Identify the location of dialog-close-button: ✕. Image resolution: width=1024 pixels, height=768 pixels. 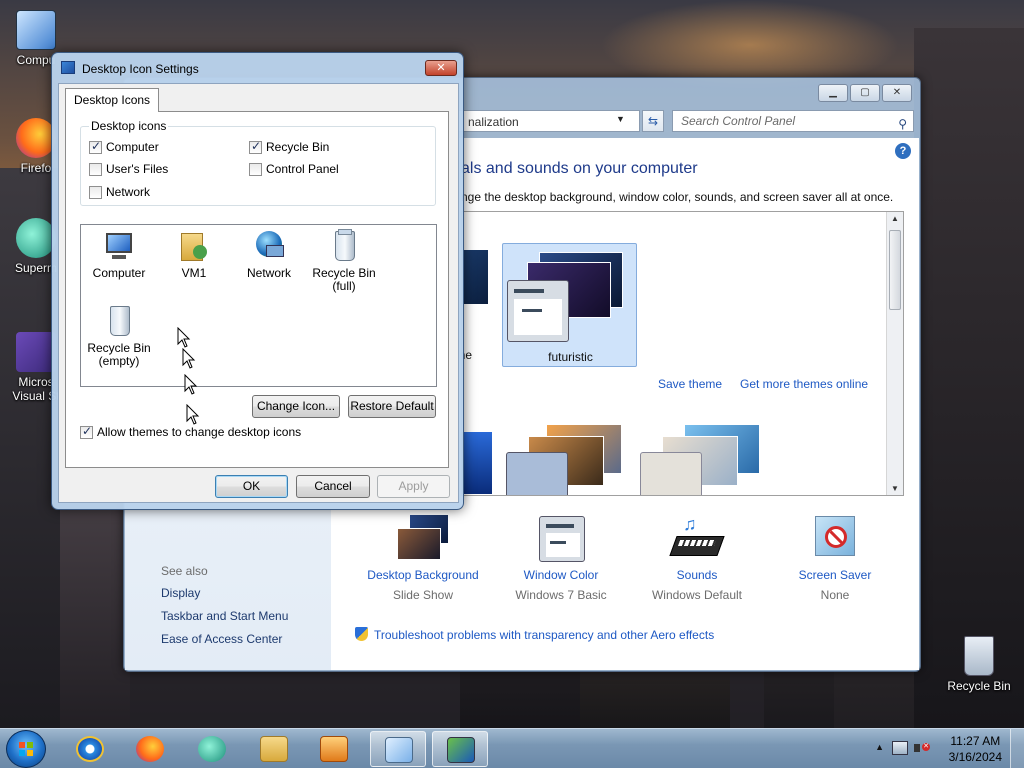
(441, 68).